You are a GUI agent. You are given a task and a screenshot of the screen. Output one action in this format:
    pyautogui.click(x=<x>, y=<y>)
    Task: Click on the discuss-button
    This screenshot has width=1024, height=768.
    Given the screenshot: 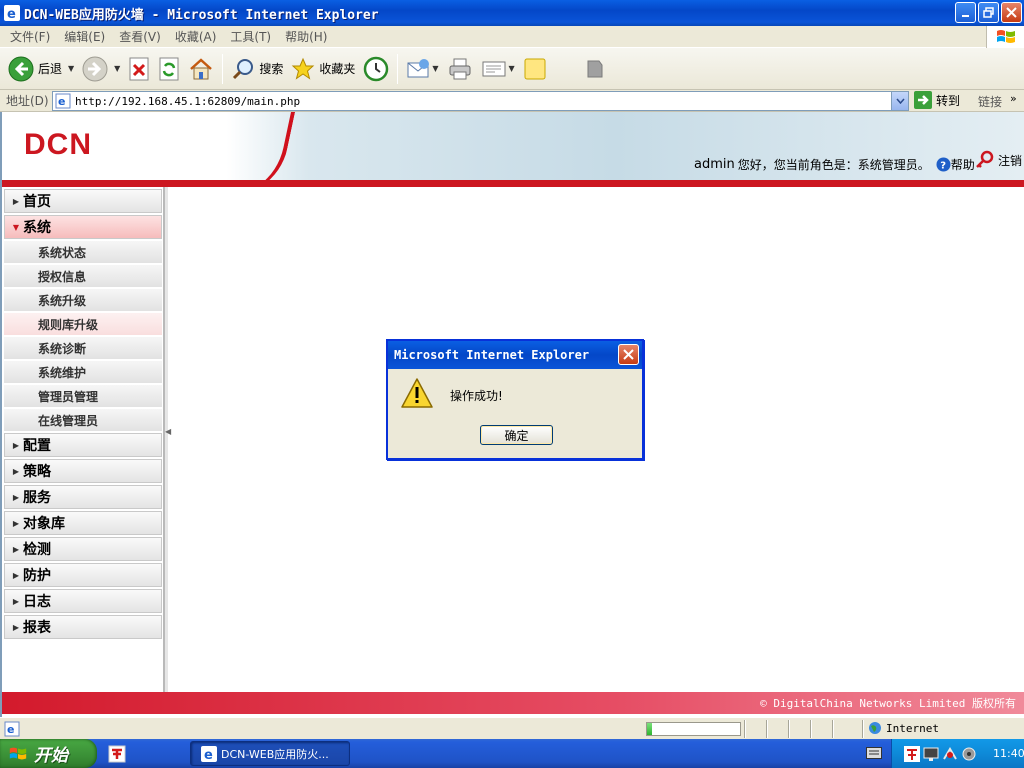 What is the action you would take?
    pyautogui.click(x=535, y=69)
    